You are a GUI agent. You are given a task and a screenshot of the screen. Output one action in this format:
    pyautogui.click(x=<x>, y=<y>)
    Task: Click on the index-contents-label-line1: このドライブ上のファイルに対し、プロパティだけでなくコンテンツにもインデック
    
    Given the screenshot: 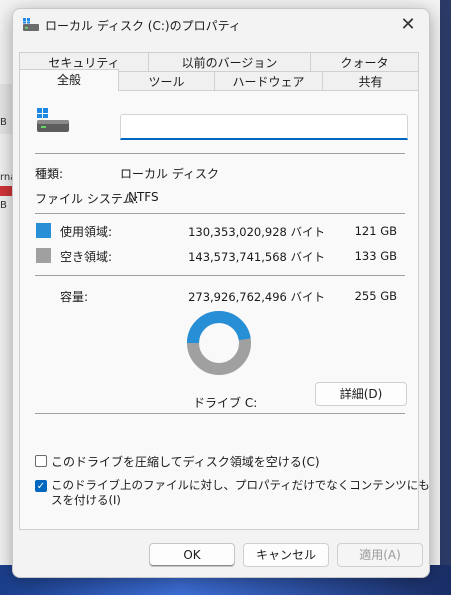 What is the action you would take?
    pyautogui.click(x=240, y=485)
    